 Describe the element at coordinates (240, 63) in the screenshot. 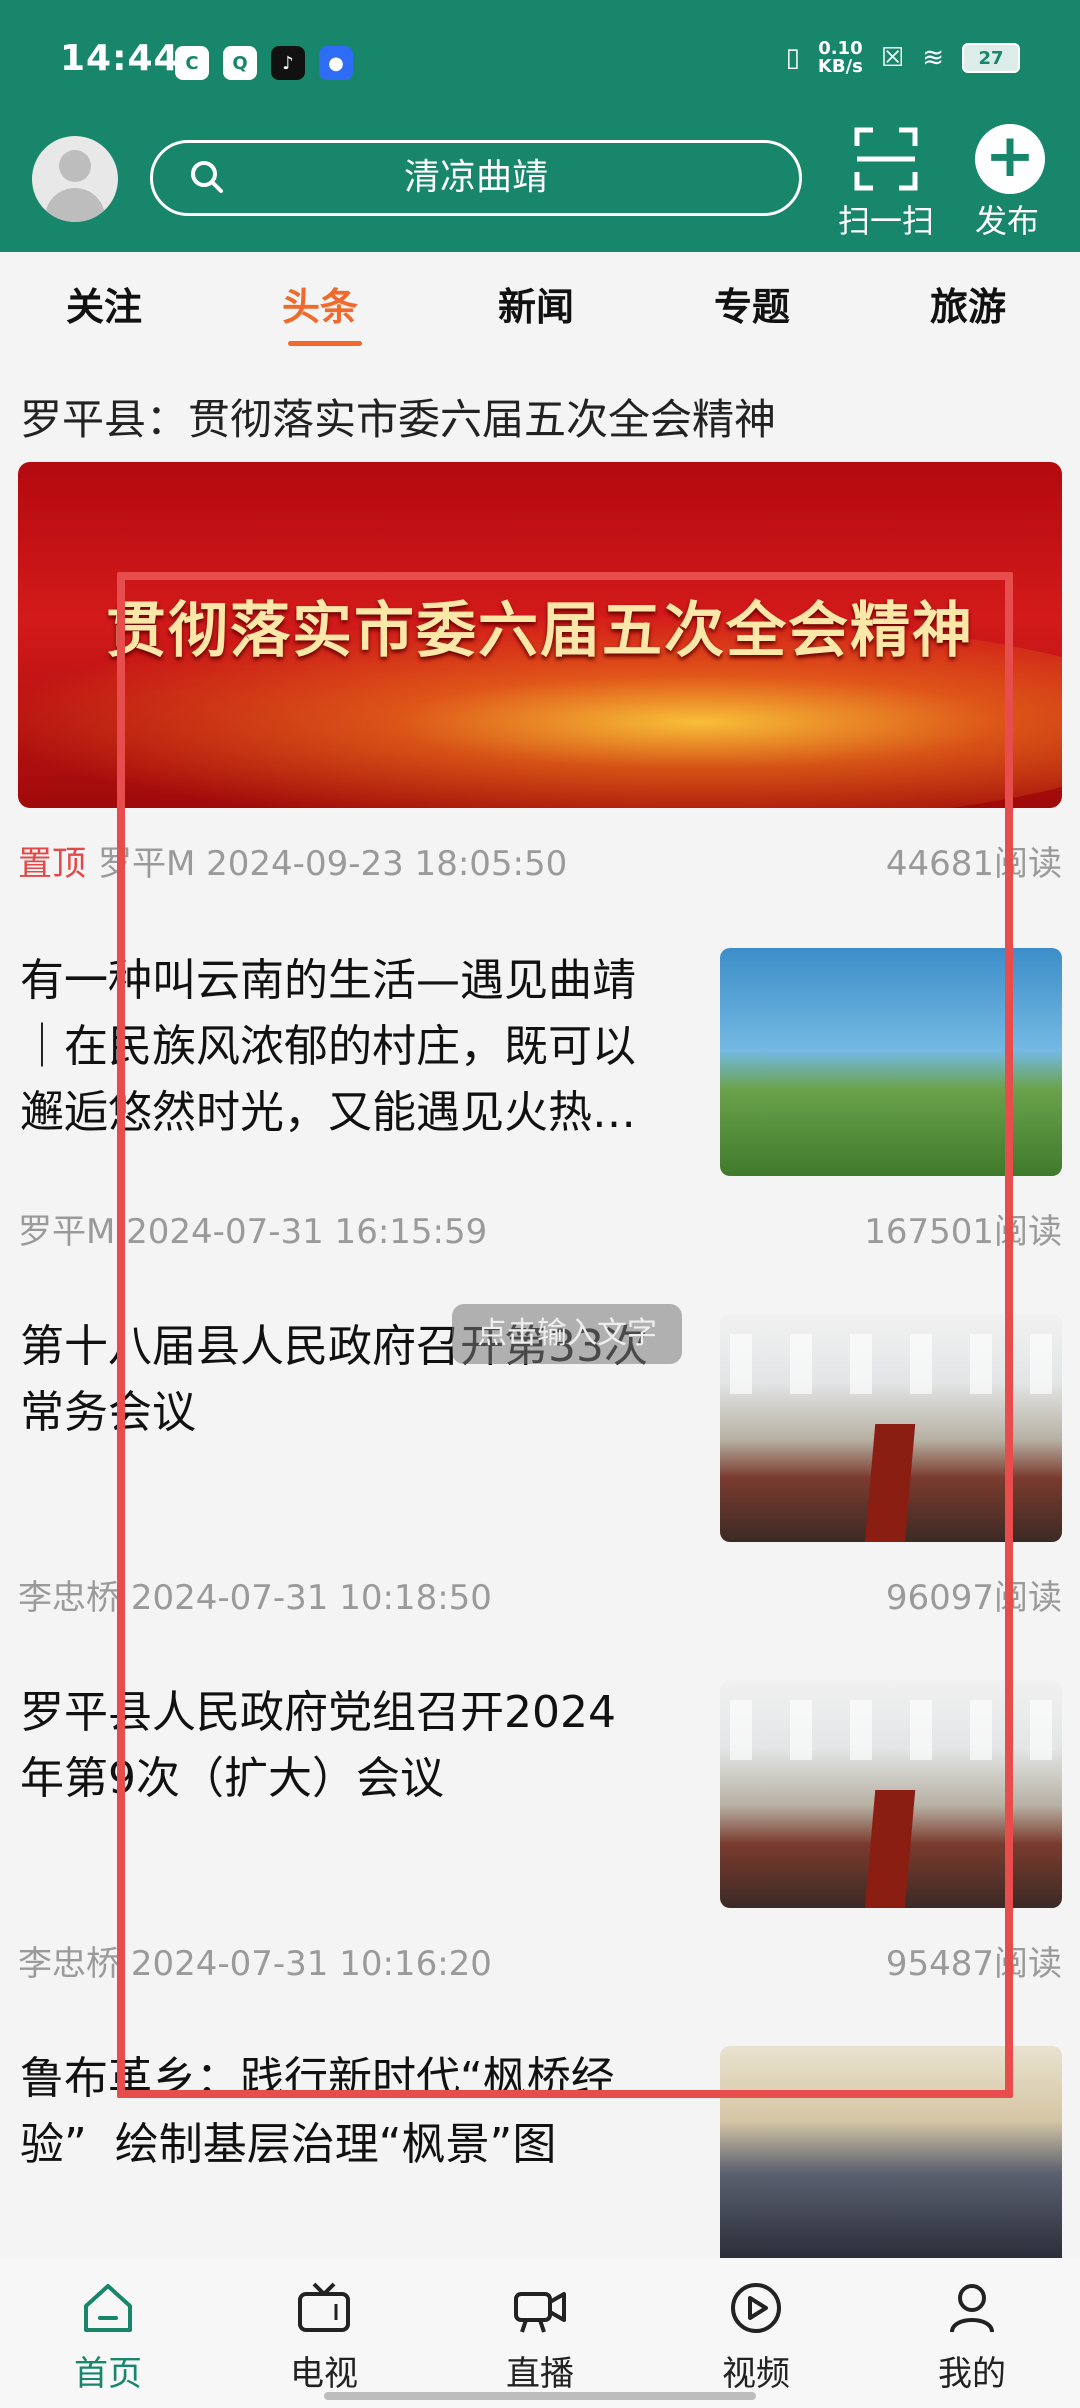

I see `qq-app-icon: Q` at that location.